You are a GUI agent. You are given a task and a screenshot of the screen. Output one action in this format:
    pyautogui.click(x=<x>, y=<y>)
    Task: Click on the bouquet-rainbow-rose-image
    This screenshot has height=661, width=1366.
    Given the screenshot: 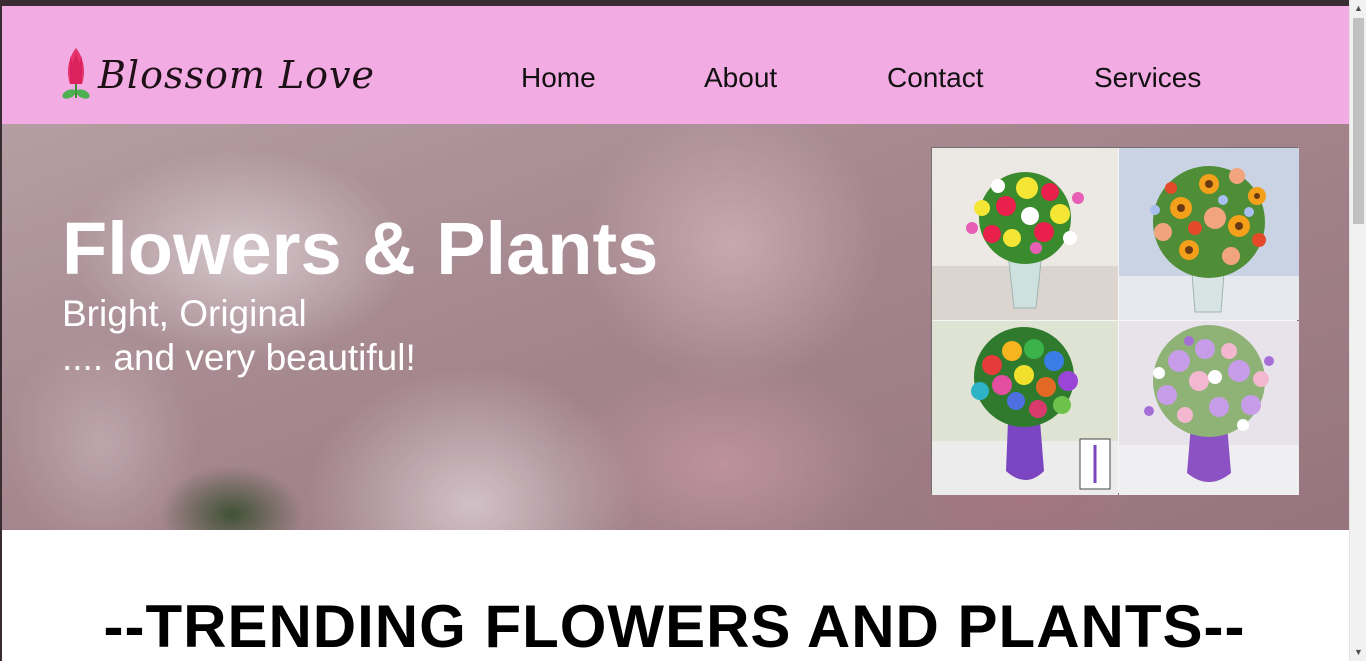 What is the action you would take?
    pyautogui.click(x=1025, y=408)
    